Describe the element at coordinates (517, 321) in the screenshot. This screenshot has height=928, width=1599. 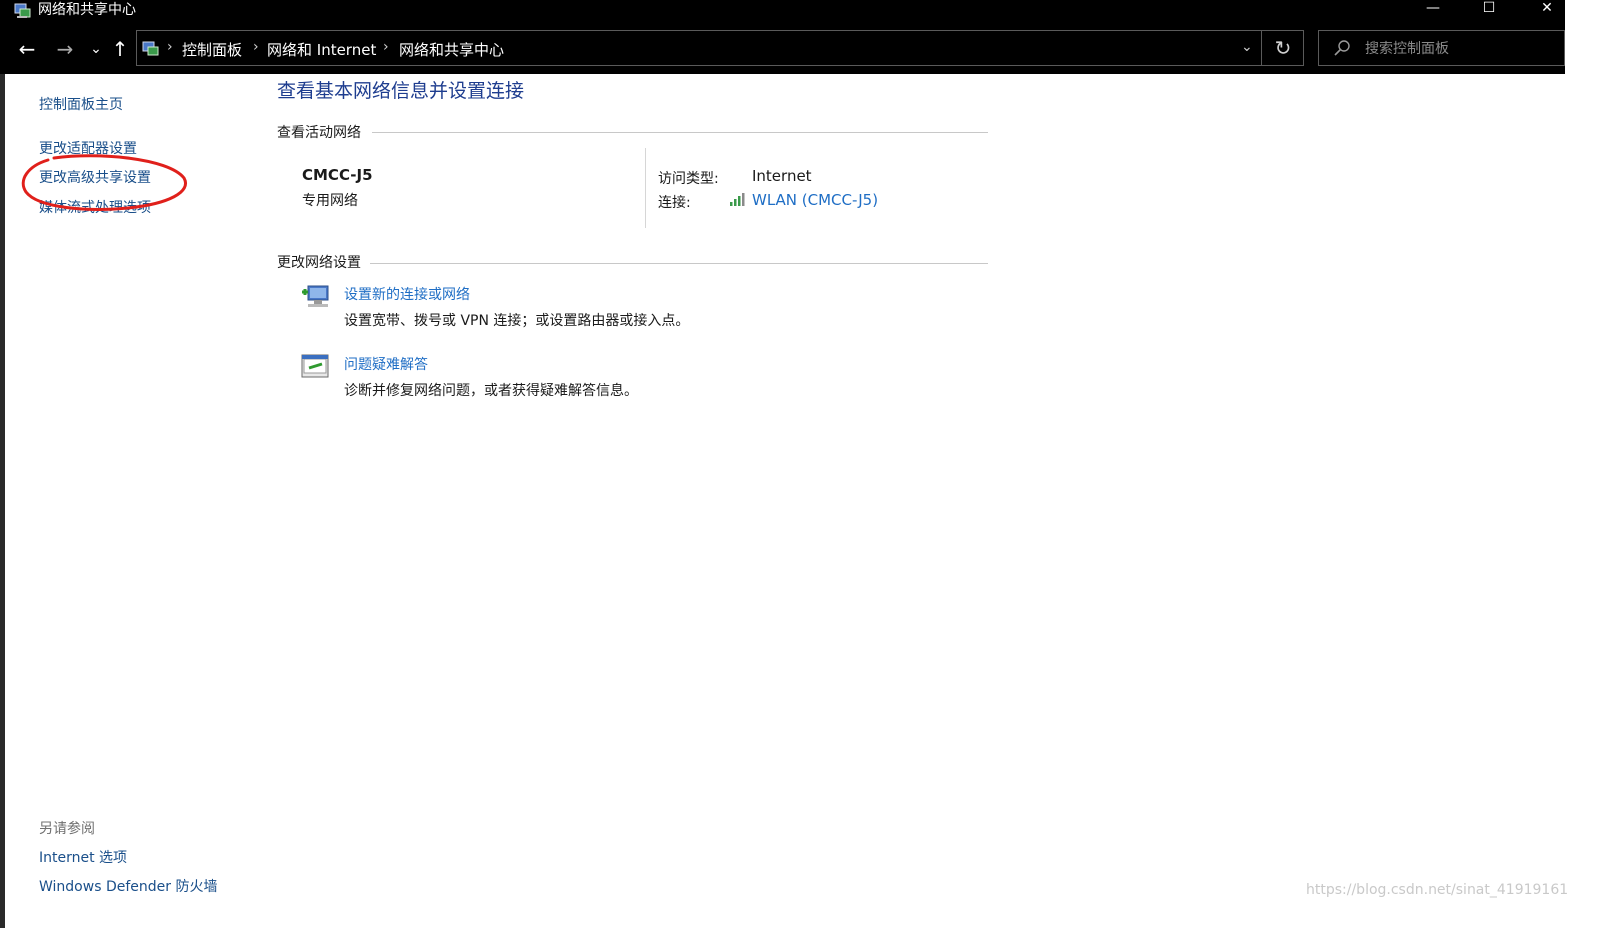
I see `setup-new-connection-description: 设置宽带、拨号或 VPN 连接；或设置路由器或接入点。` at that location.